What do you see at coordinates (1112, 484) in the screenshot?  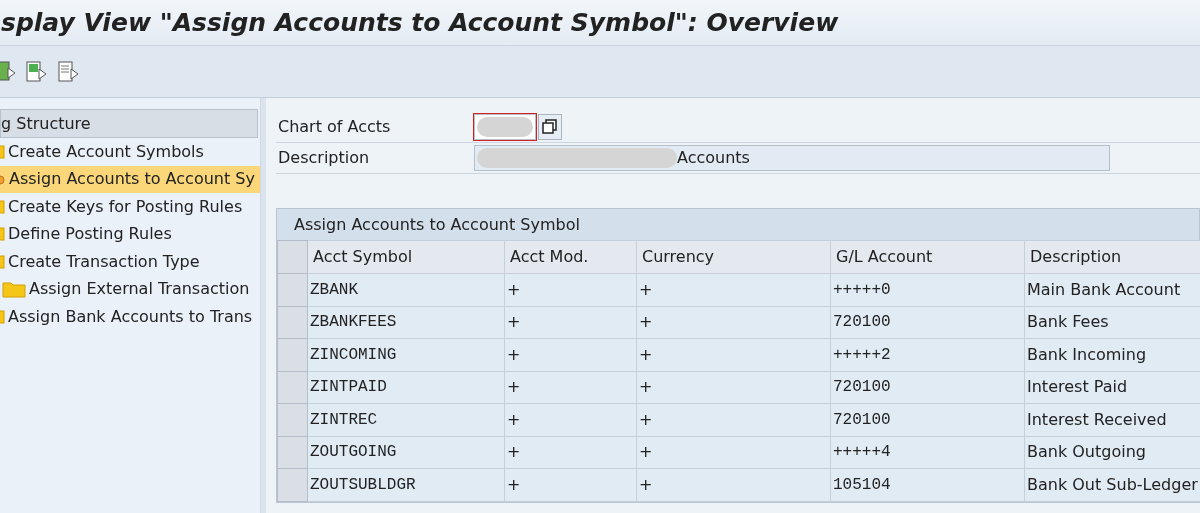 I see `table-cell: Bank Out Sub-Ledger` at bounding box center [1112, 484].